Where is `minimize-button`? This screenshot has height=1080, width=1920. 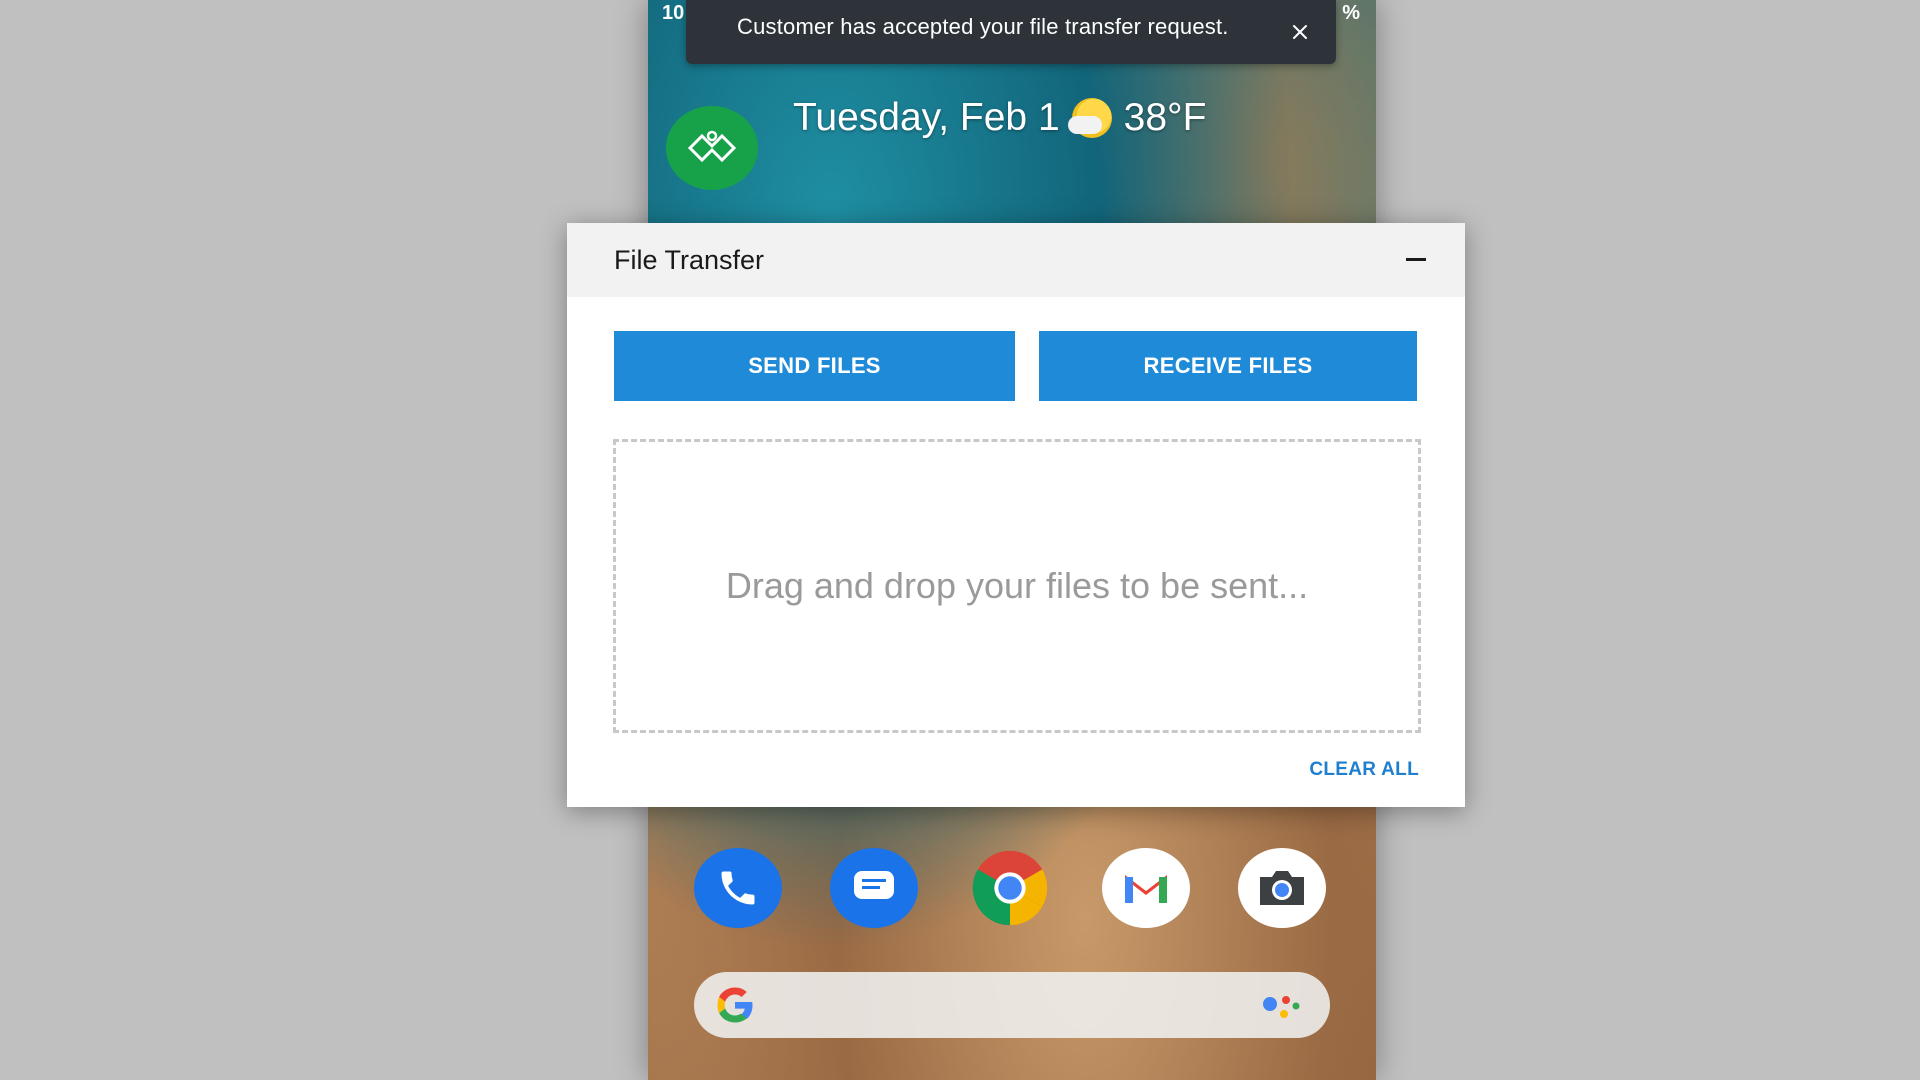 minimize-button is located at coordinates (1415, 259).